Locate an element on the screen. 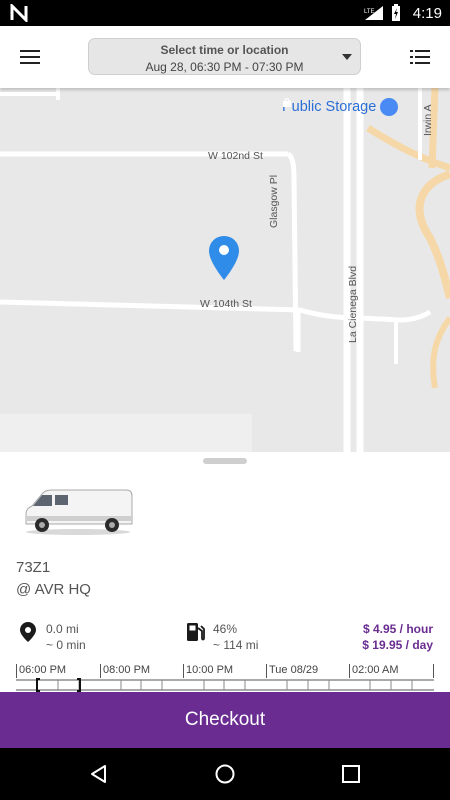  map-pin-icon is located at coordinates (224, 258).